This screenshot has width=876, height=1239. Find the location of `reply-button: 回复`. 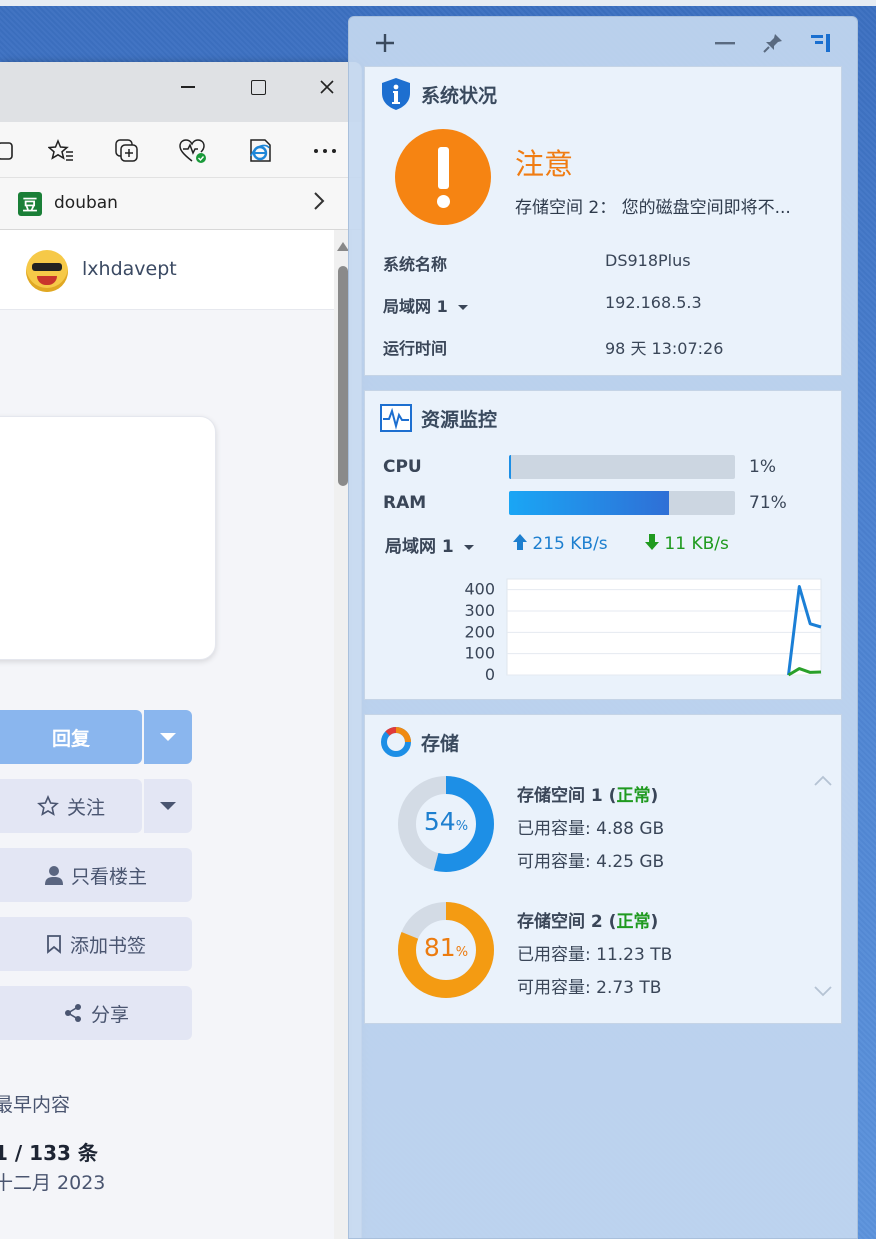

reply-button: 回复 is located at coordinates (71, 737).